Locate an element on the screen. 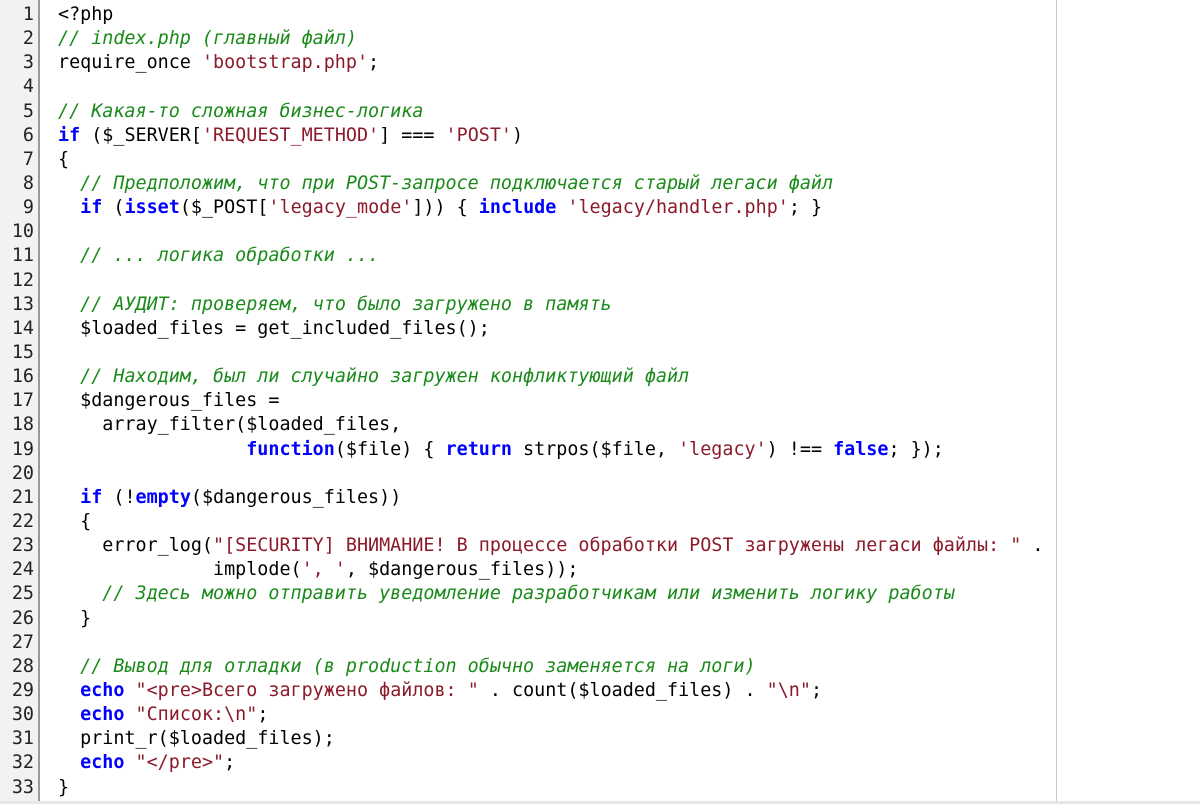 This screenshot has width=1200, height=804. keyword-token: empty is located at coordinates (163, 497).